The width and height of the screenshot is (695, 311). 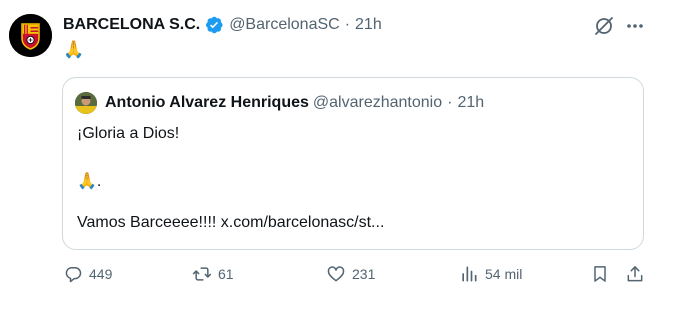 I want to click on like-count: 231, so click(x=364, y=274).